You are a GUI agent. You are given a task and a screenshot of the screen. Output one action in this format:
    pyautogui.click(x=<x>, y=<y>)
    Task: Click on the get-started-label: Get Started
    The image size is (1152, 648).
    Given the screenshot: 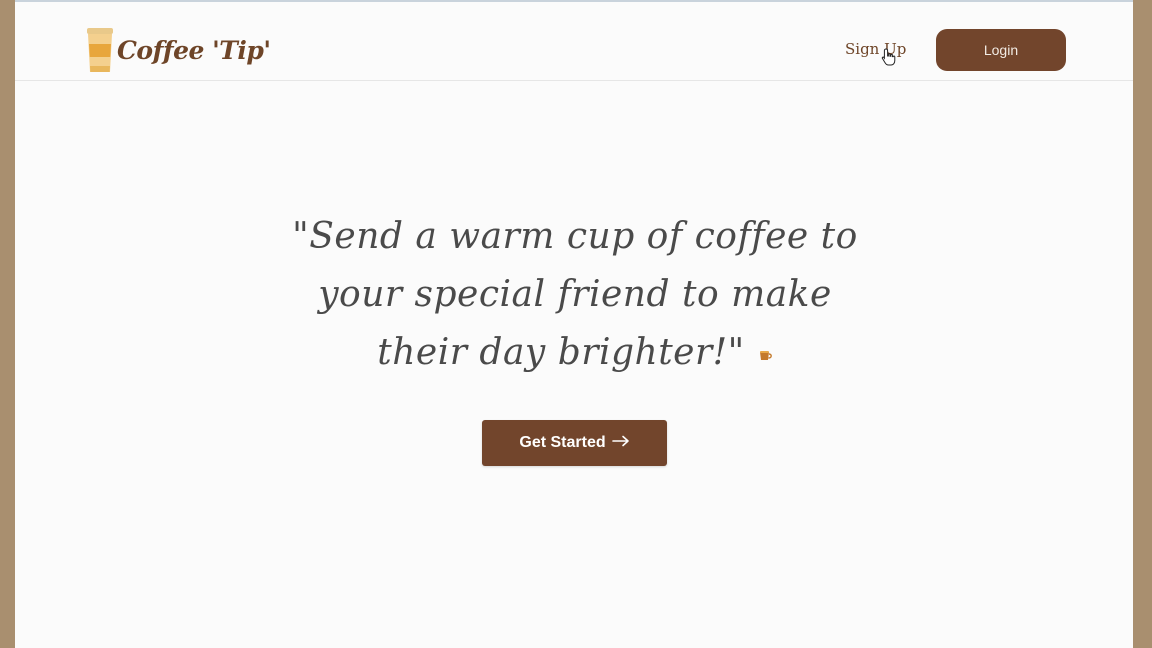 What is the action you would take?
    pyautogui.click(x=562, y=442)
    